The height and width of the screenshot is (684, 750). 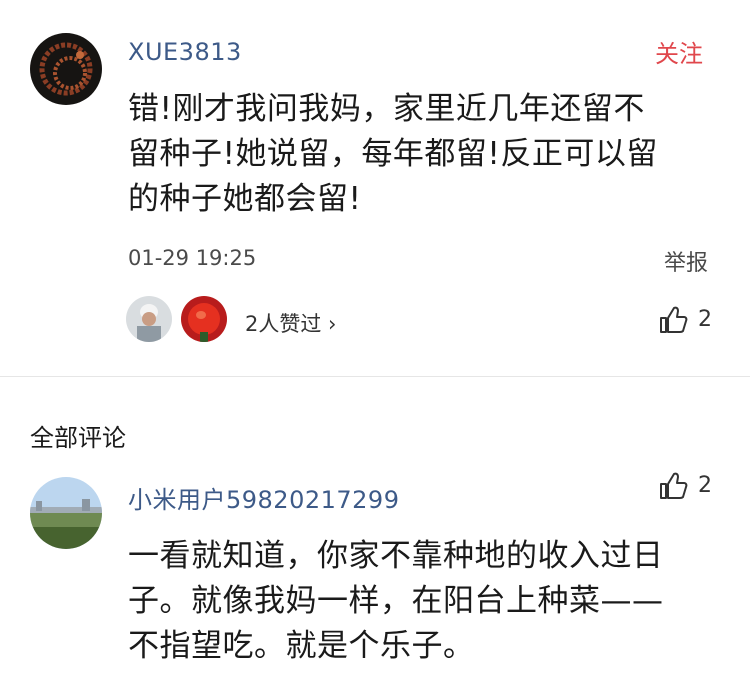 What do you see at coordinates (393, 154) in the screenshot?
I see `comment-text-line: 留种子!她说留，每年都留!反正可以留` at bounding box center [393, 154].